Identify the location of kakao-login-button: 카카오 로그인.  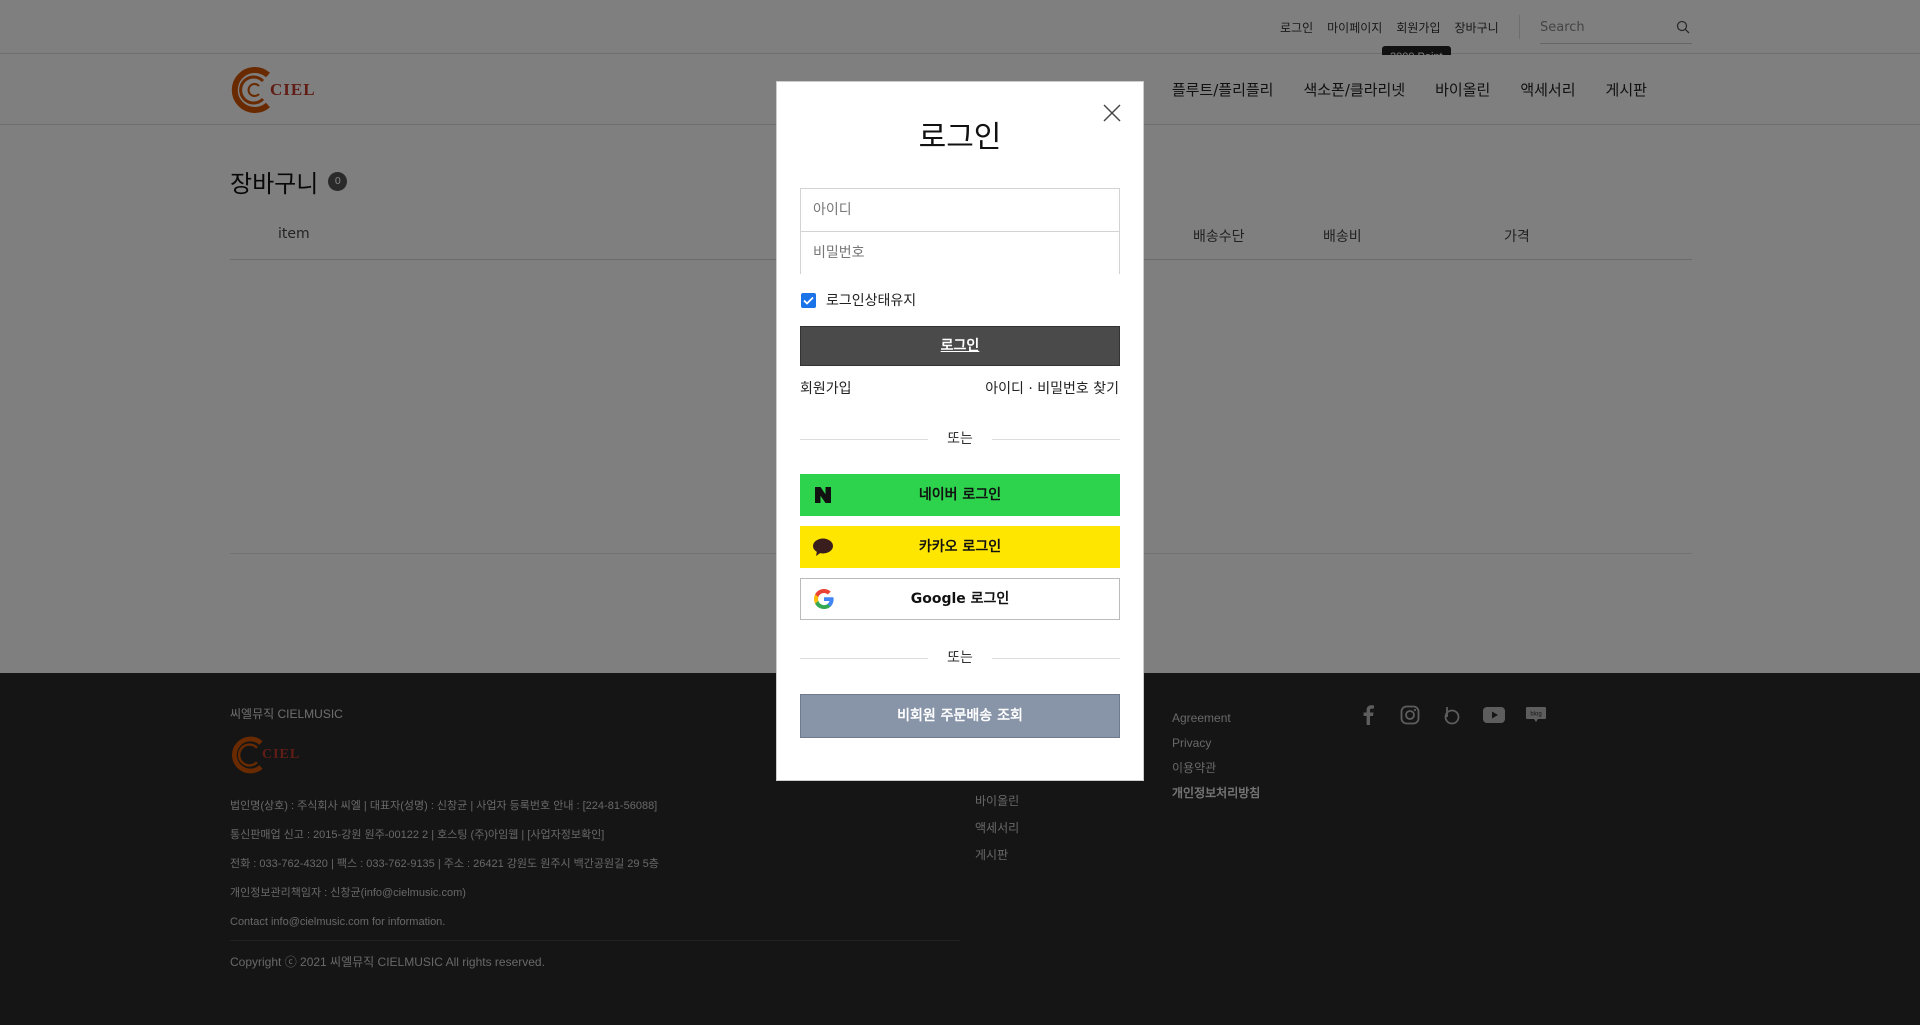
(960, 547).